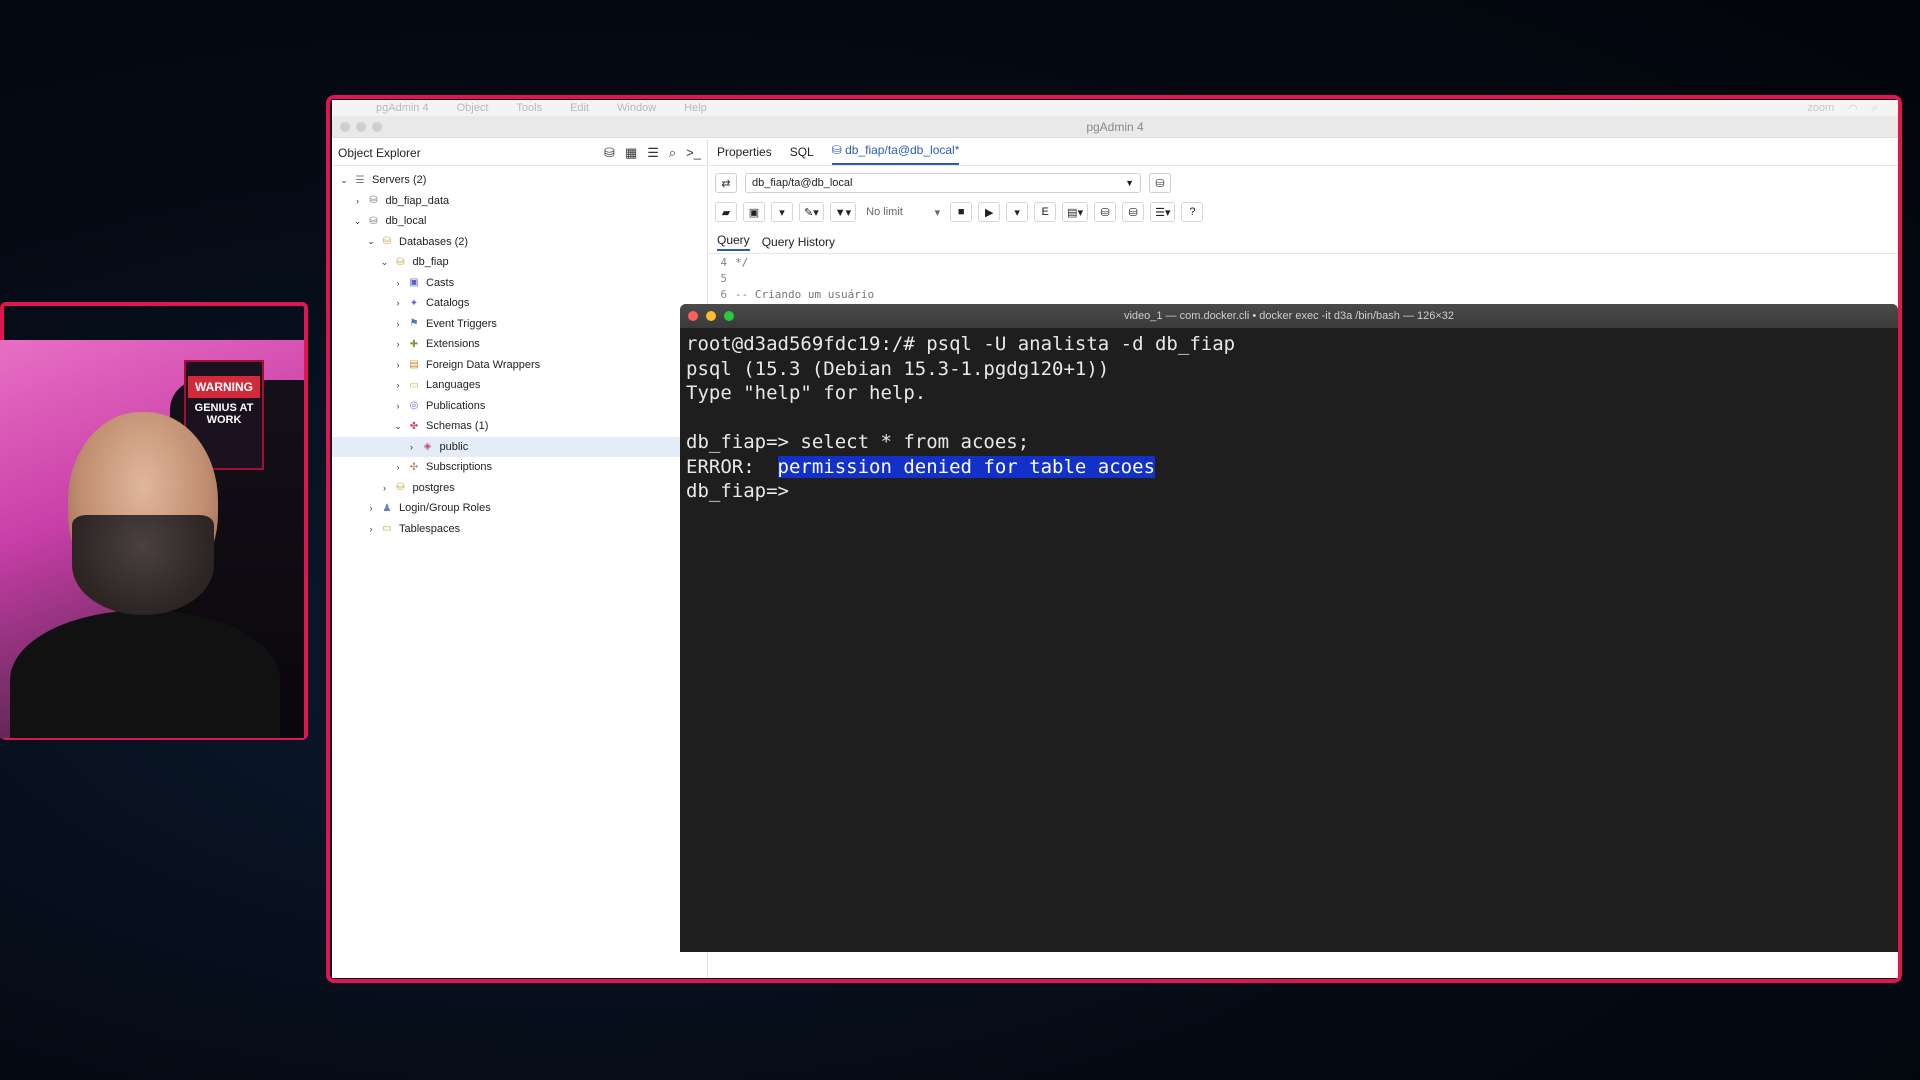  I want to click on explain-analyze-icon: ▤▾, so click(1075, 212).